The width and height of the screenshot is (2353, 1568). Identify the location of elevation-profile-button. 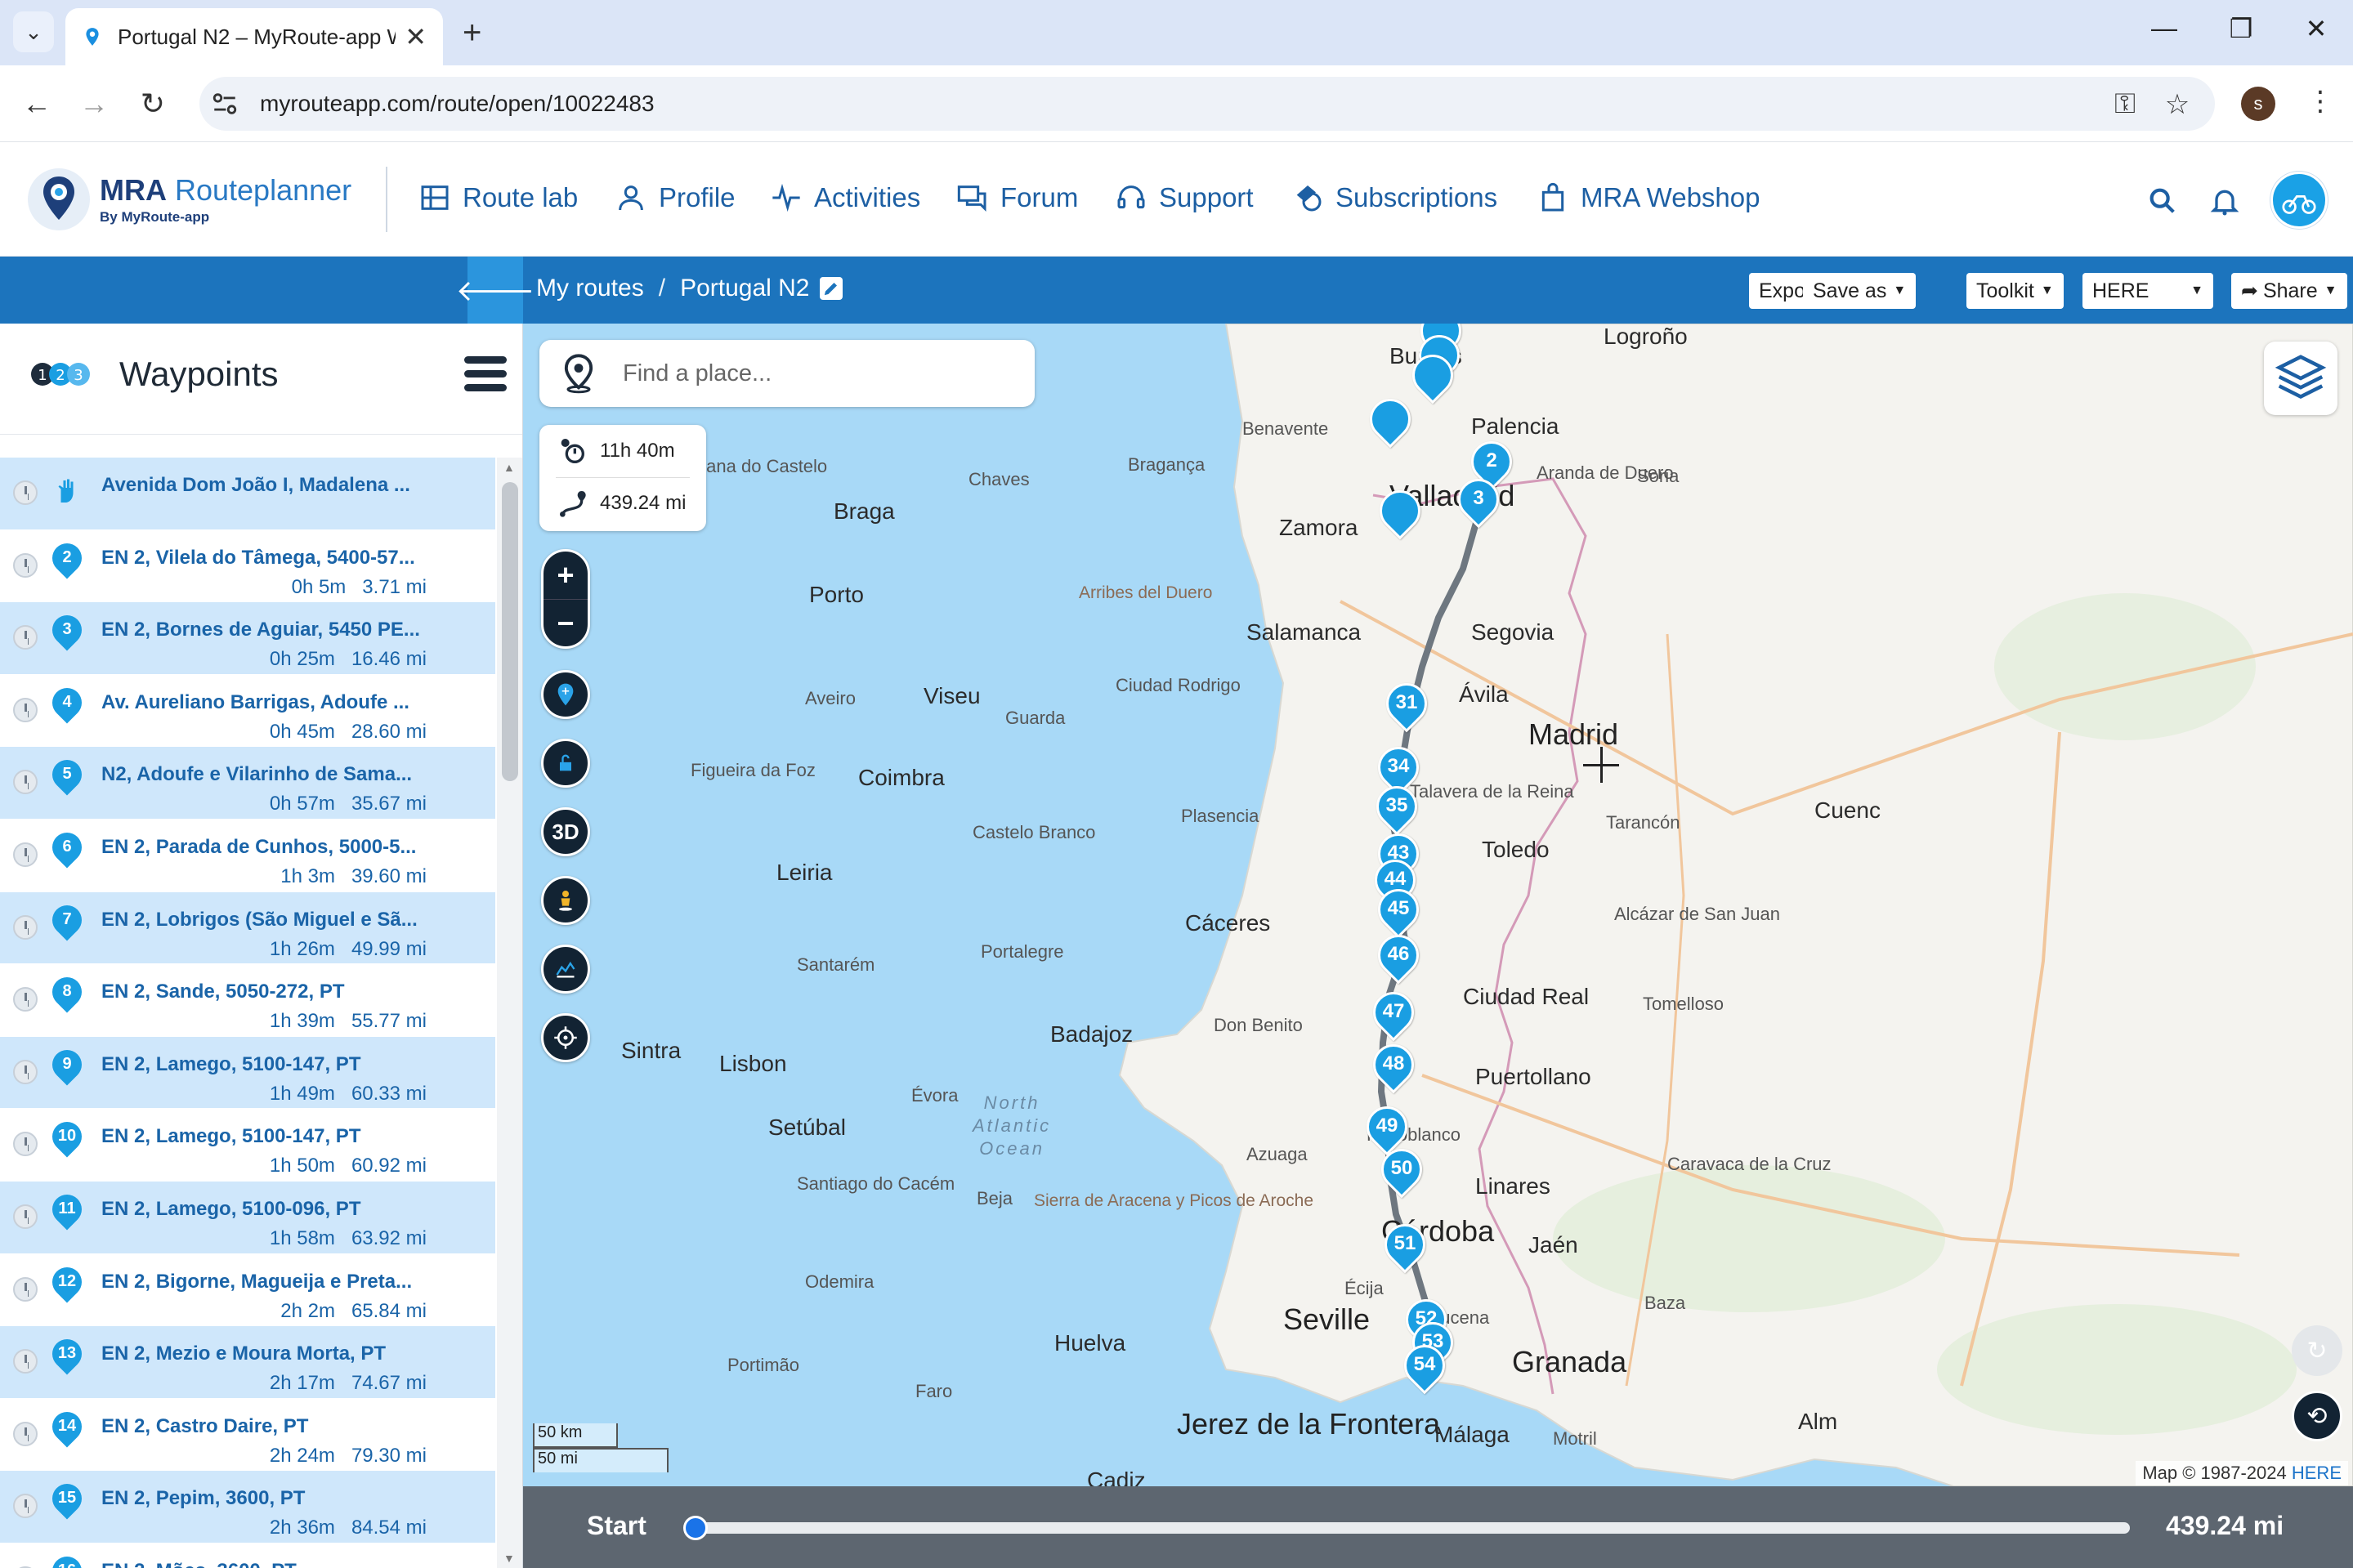
(565, 969).